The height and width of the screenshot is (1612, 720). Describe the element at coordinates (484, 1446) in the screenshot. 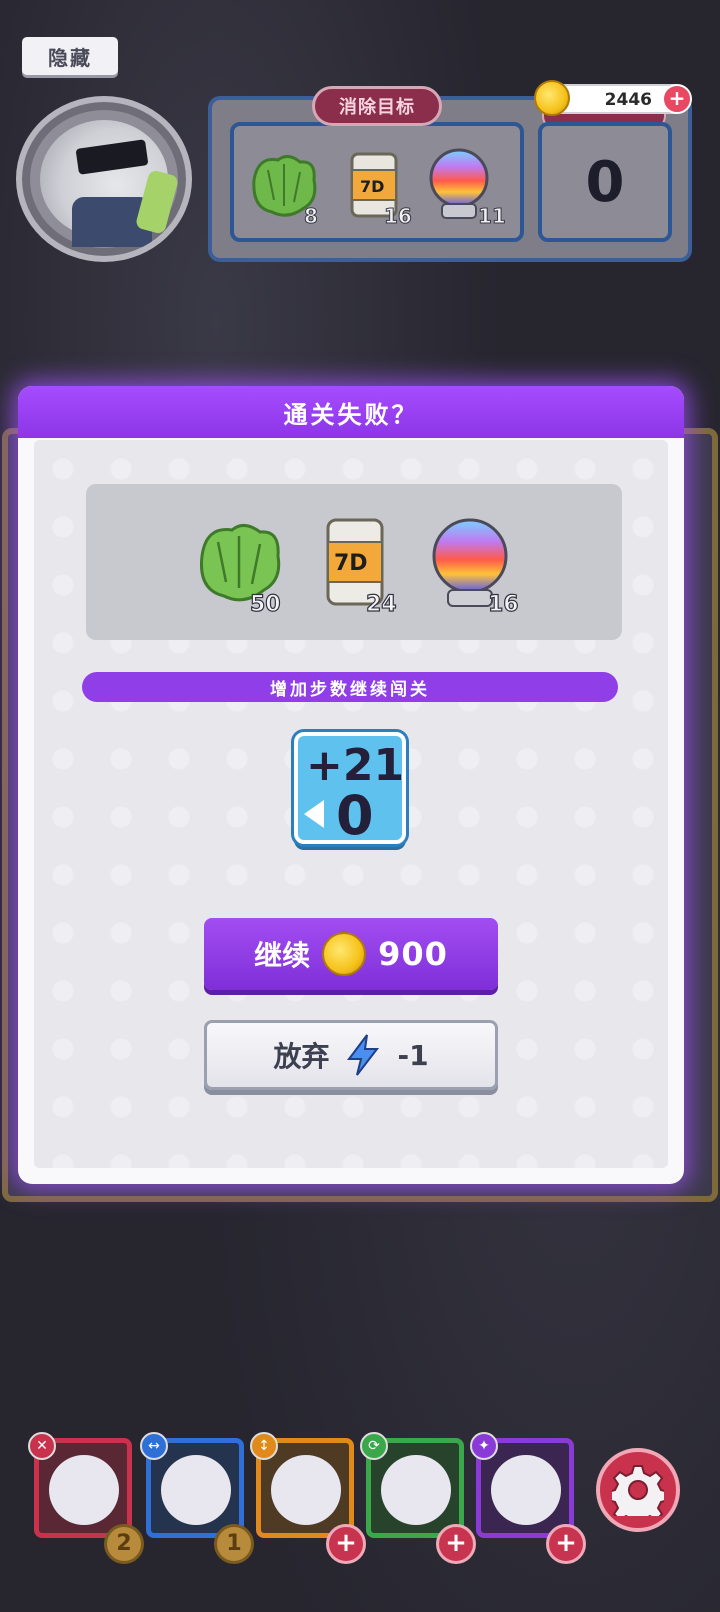

I see `magic-type-icon: ✦` at that location.